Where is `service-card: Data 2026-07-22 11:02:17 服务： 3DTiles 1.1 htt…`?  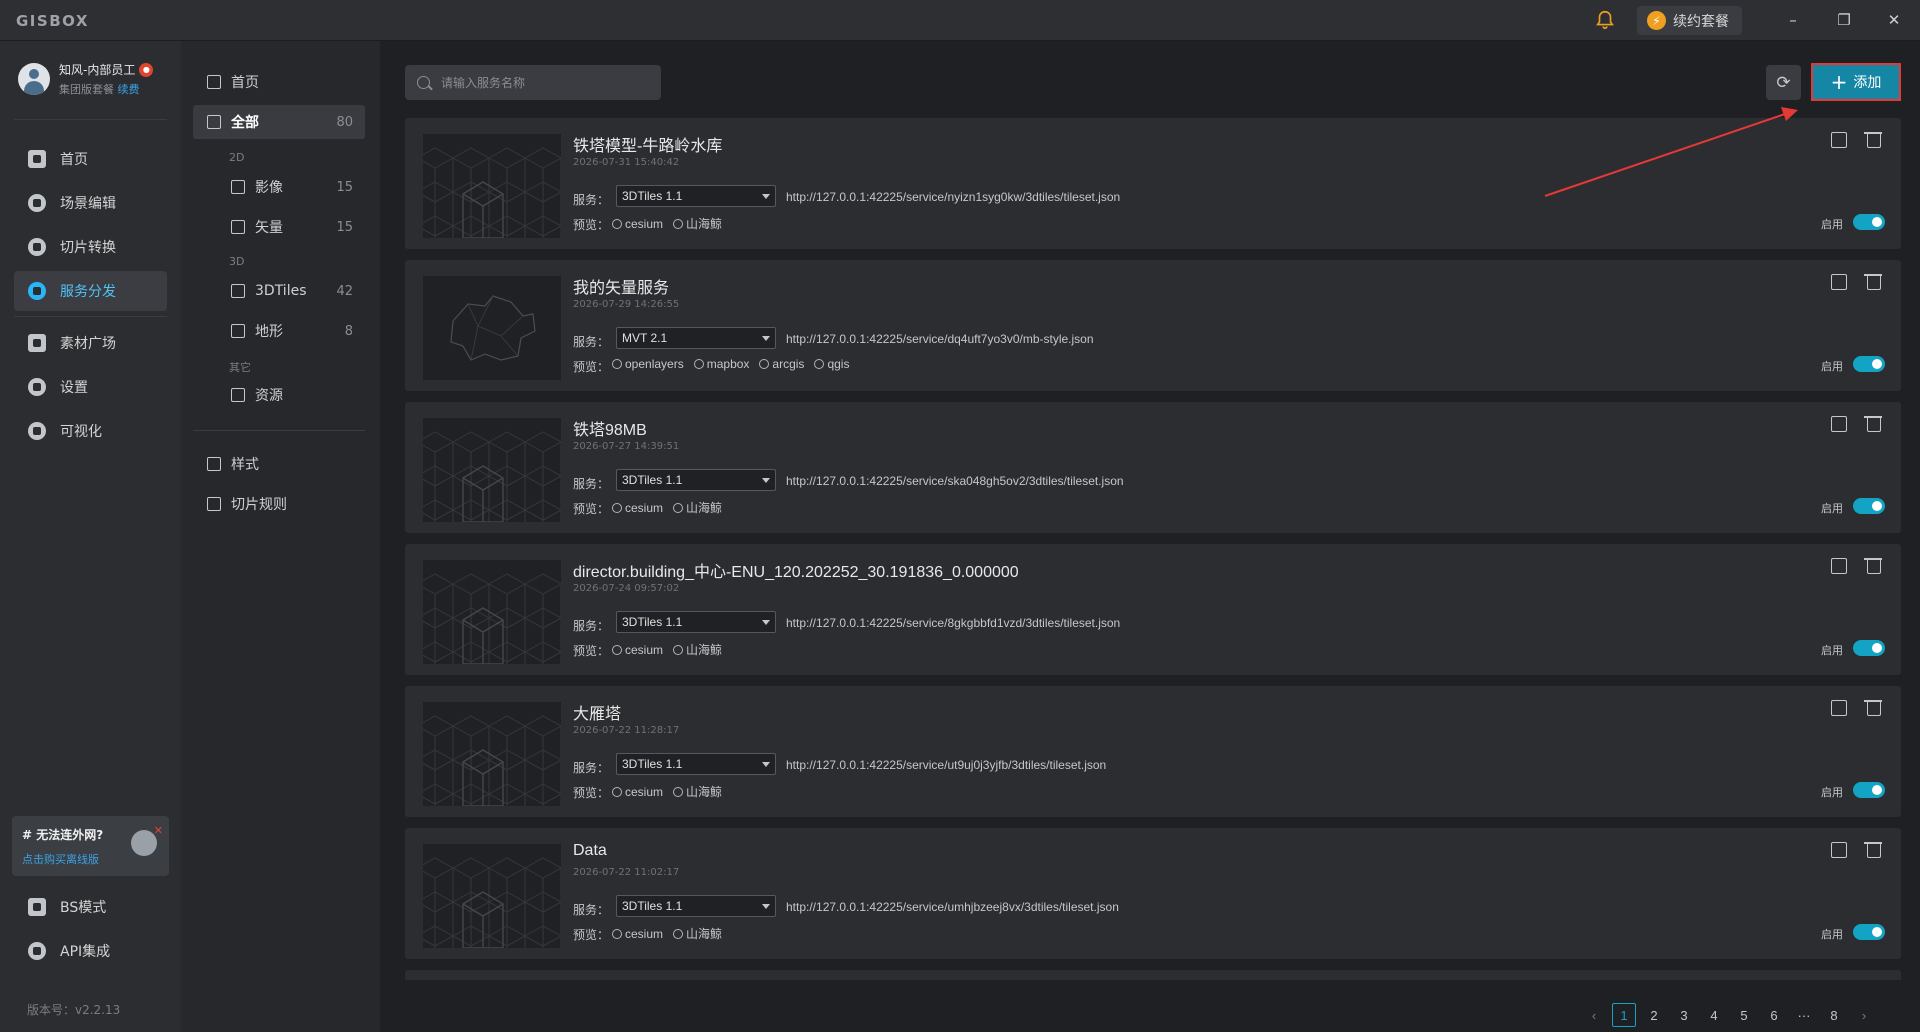 service-card: Data 2026-07-22 11:02:17 服务： 3DTiles 1.1 htt… is located at coordinates (1153, 893).